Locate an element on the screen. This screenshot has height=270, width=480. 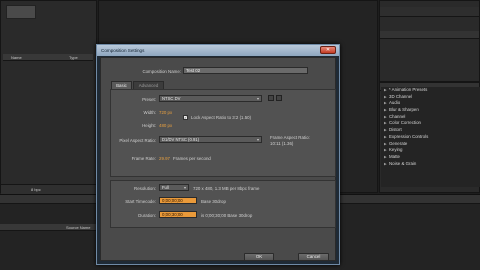
project-col-name: Name is located at coordinates (16, 57).